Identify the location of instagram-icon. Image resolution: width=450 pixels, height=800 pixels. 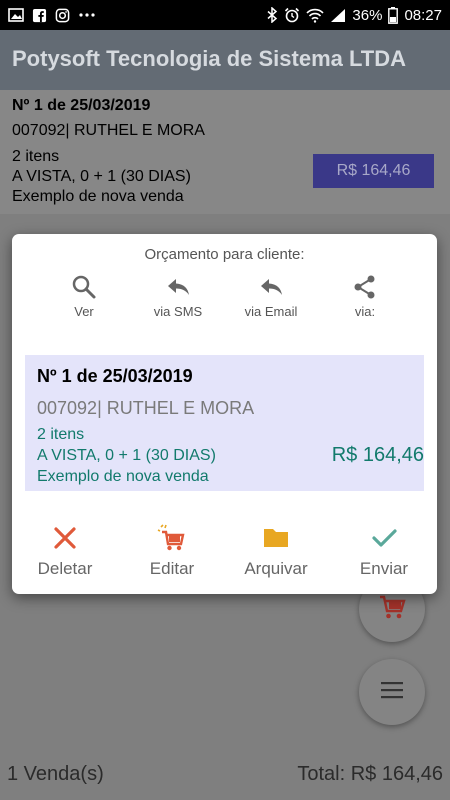
(62, 15).